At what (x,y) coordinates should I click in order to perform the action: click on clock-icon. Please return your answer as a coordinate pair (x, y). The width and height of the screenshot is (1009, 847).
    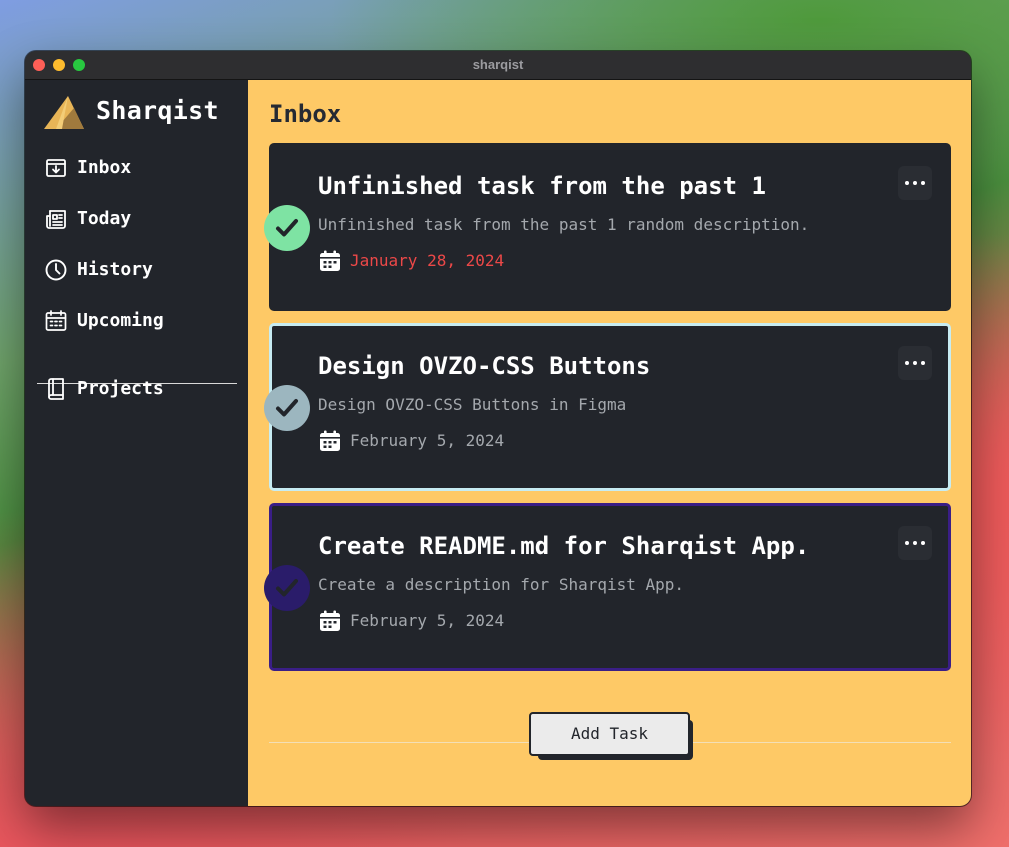
    Looking at the image, I should click on (56, 270).